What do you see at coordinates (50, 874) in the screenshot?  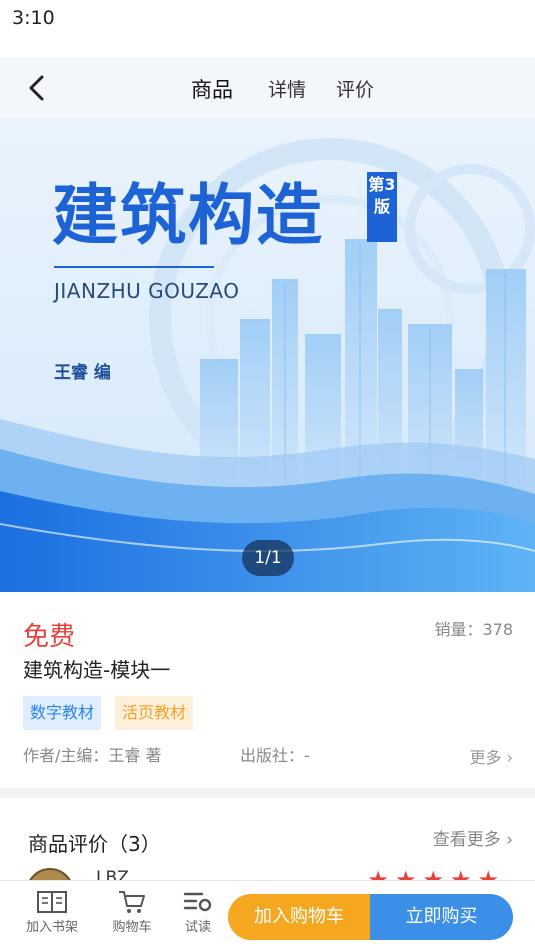 I see `avatar` at bounding box center [50, 874].